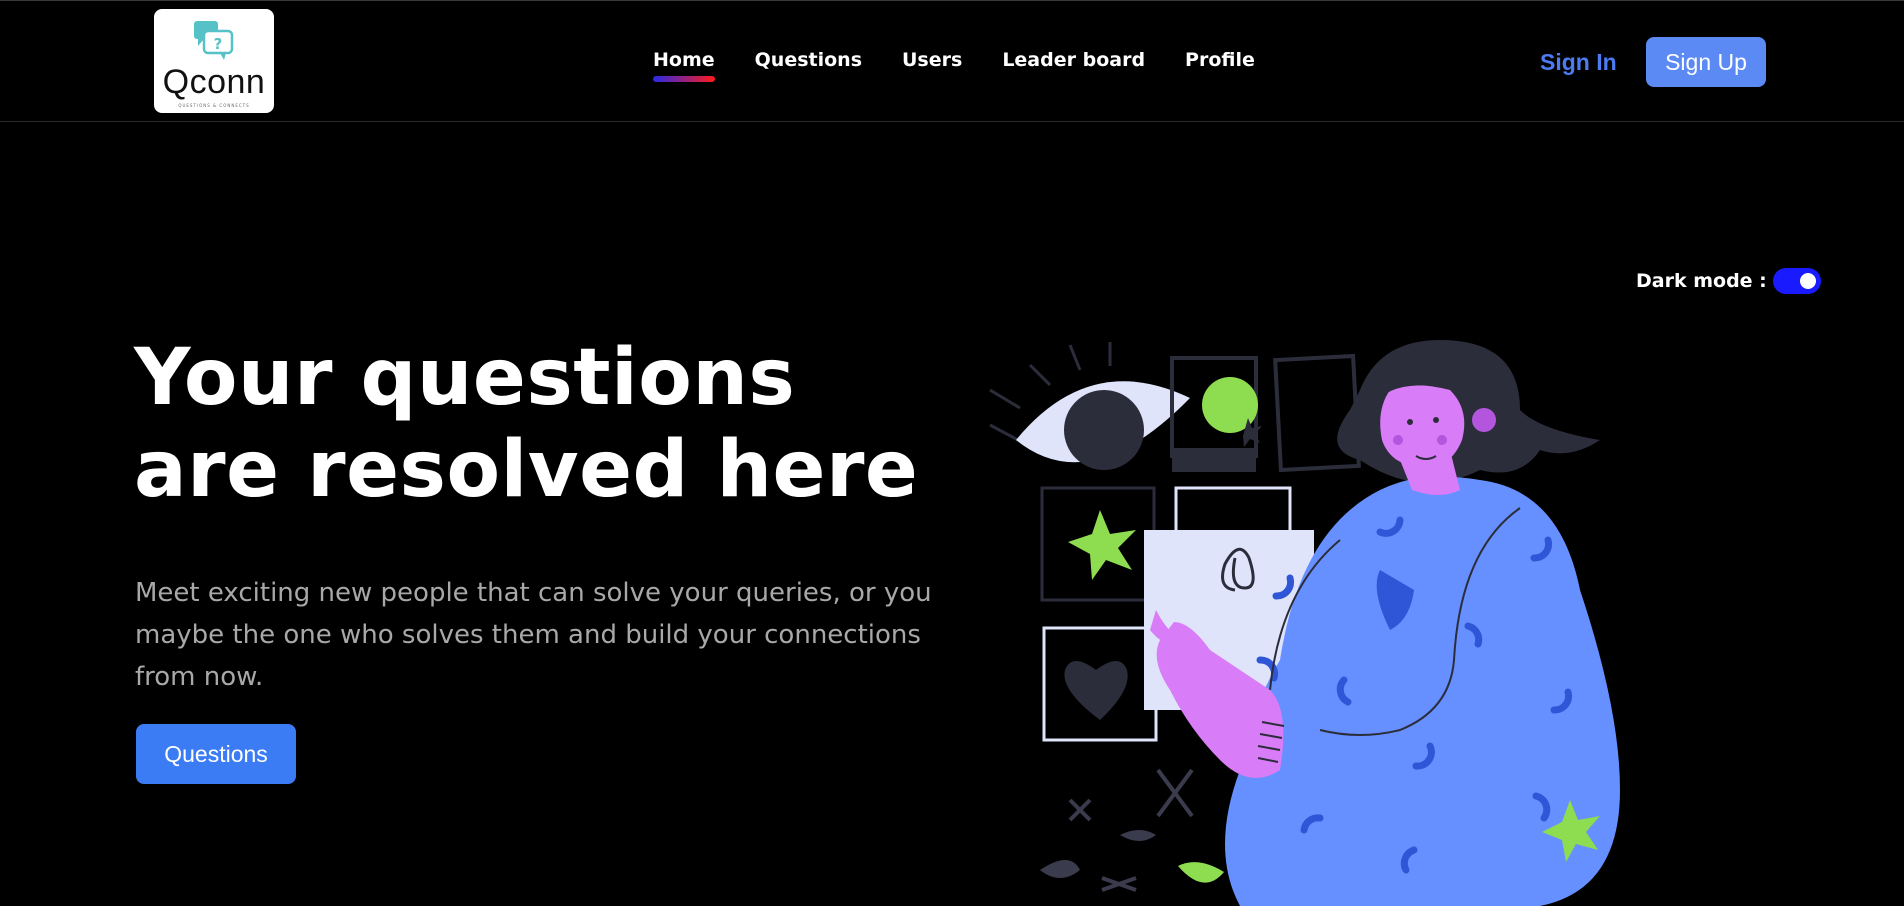 Image resolution: width=1904 pixels, height=906 pixels. What do you see at coordinates (932, 60) in the screenshot?
I see `nav-users: Users` at bounding box center [932, 60].